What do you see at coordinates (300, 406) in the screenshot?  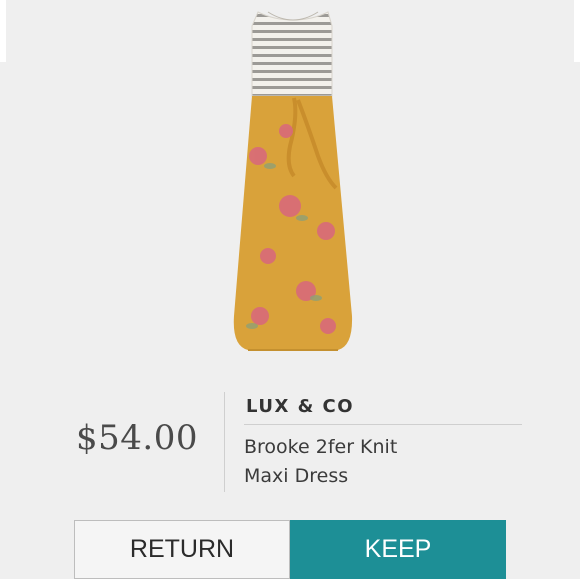 I see `brand-name: LUX & CO` at bounding box center [300, 406].